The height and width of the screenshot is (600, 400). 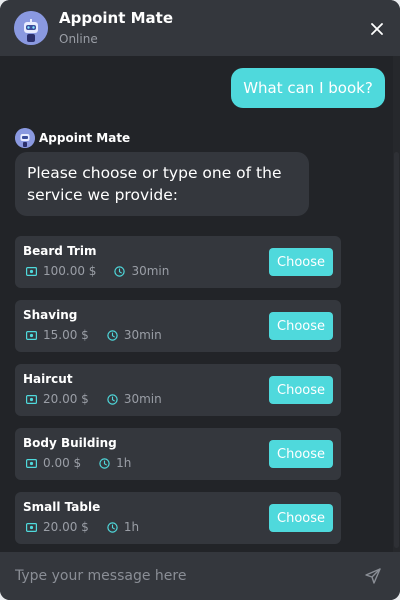 I want to click on send-button, so click(x=373, y=576).